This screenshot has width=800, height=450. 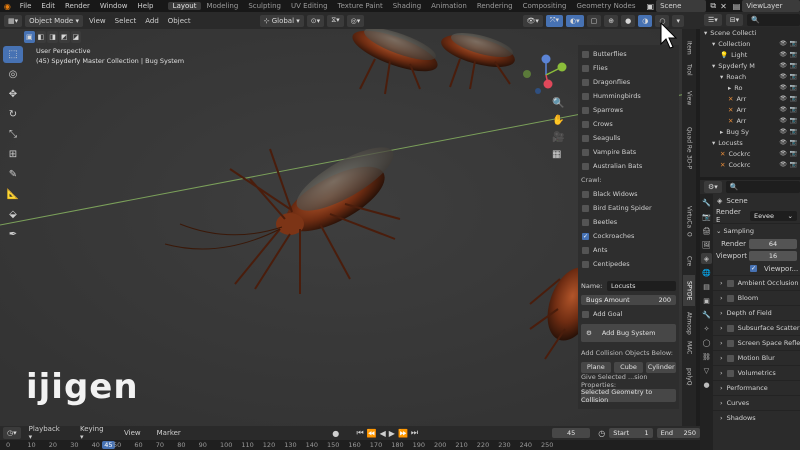 What do you see at coordinates (771, 6) in the screenshot?
I see `view-layer-selector: ViewLayer` at bounding box center [771, 6].